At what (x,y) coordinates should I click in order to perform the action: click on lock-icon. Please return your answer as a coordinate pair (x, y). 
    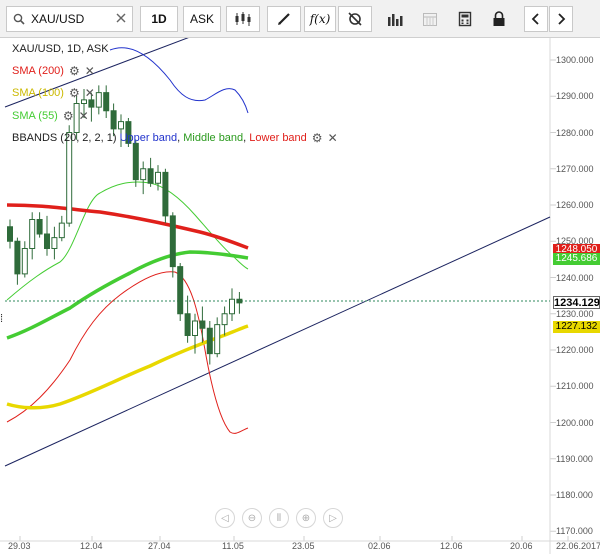
    Looking at the image, I should click on (499, 18).